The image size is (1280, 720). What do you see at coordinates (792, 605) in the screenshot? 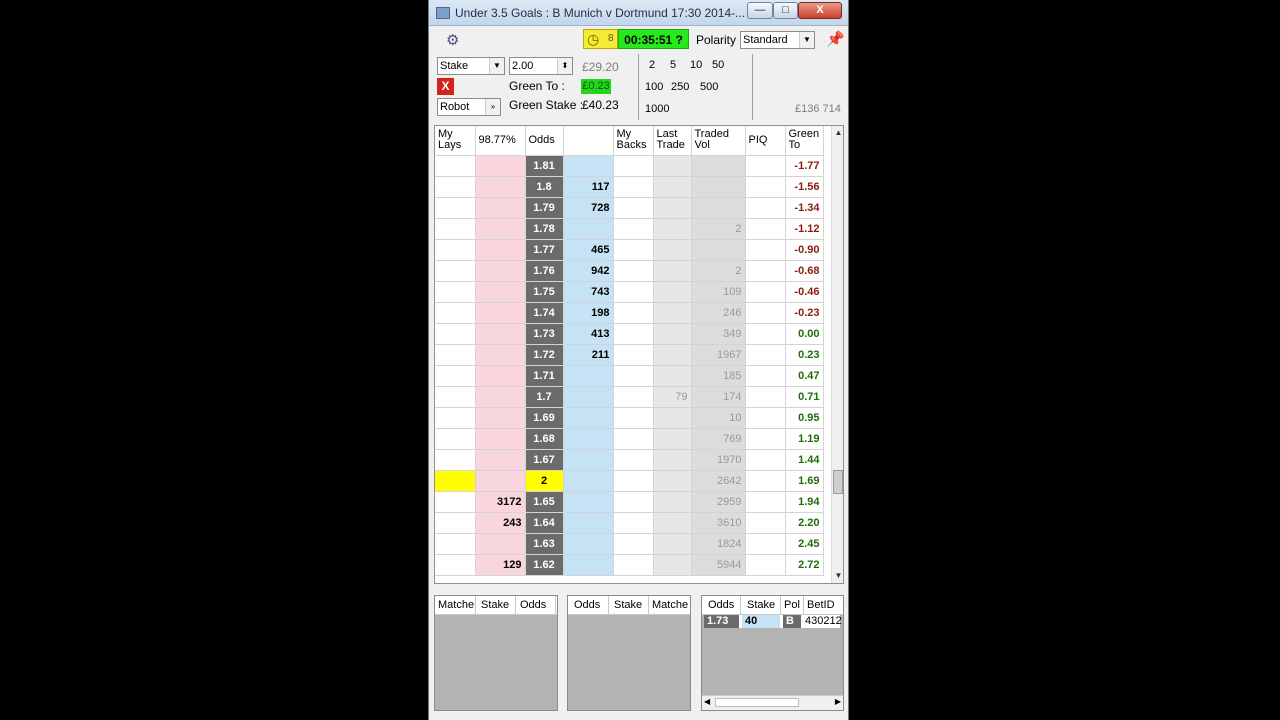
I see `col-header: Pol` at bounding box center [792, 605].